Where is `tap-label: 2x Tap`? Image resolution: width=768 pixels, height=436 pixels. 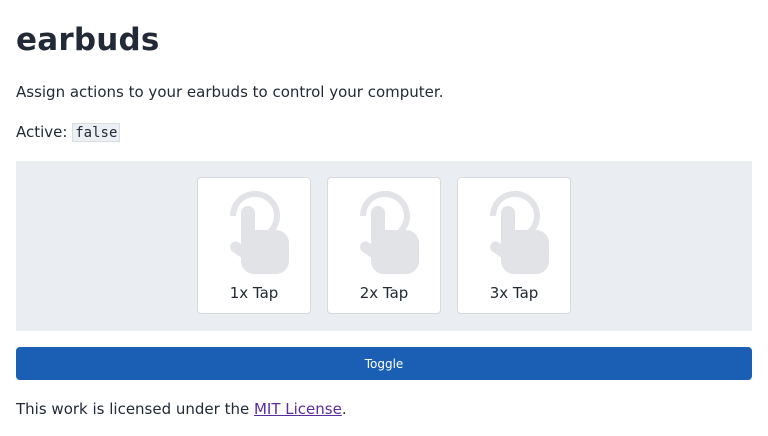
tap-label: 2x Tap is located at coordinates (384, 293).